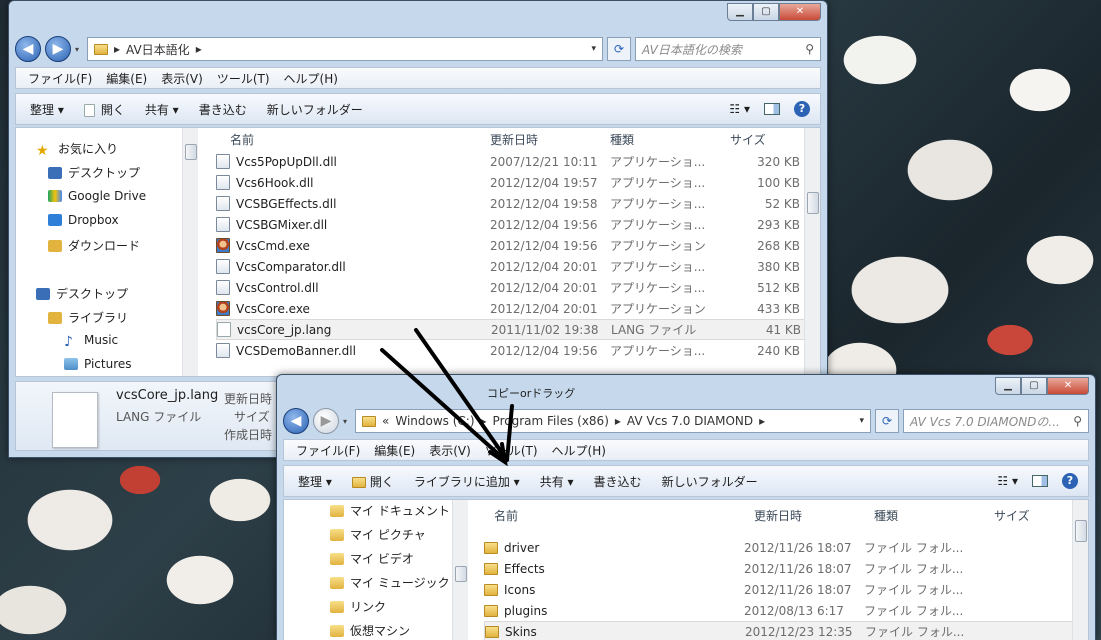  What do you see at coordinates (98, 364) in the screenshot?
I see `nav-pictures: Pictures` at bounding box center [98, 364].